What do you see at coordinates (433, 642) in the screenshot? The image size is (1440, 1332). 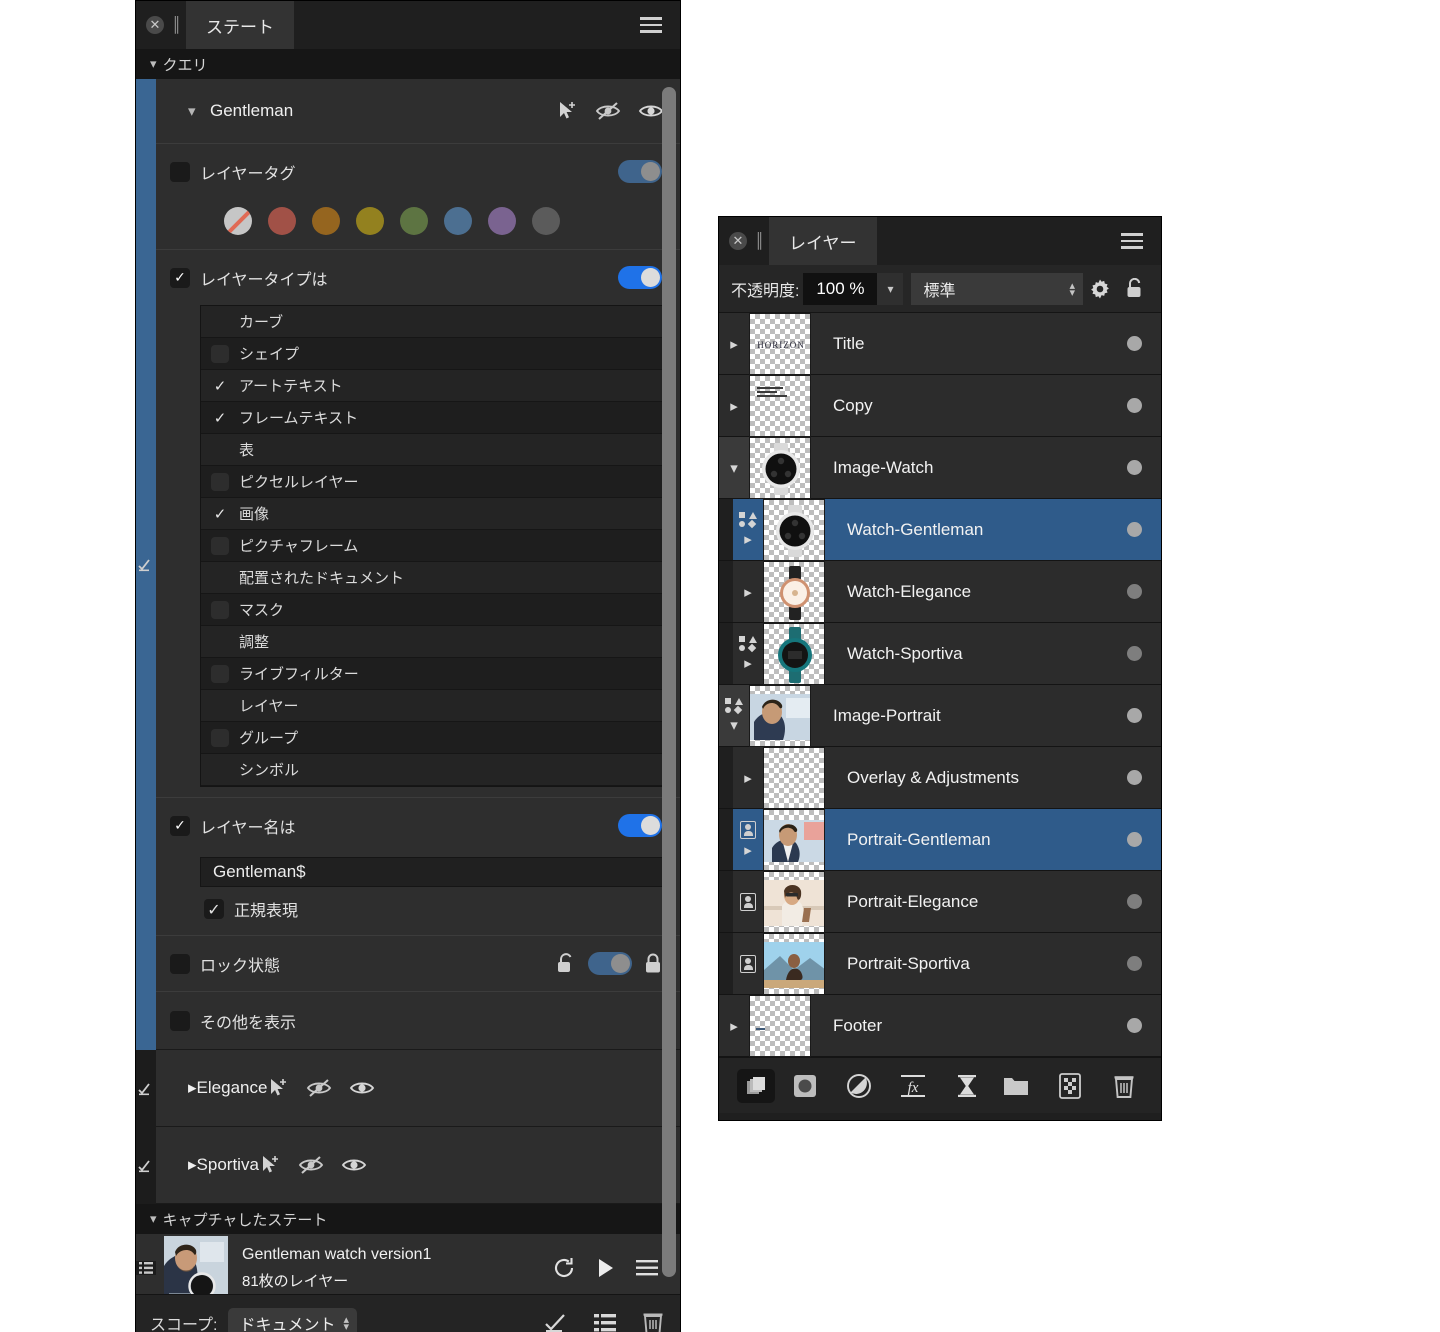 I see `type-item: 調整` at bounding box center [433, 642].